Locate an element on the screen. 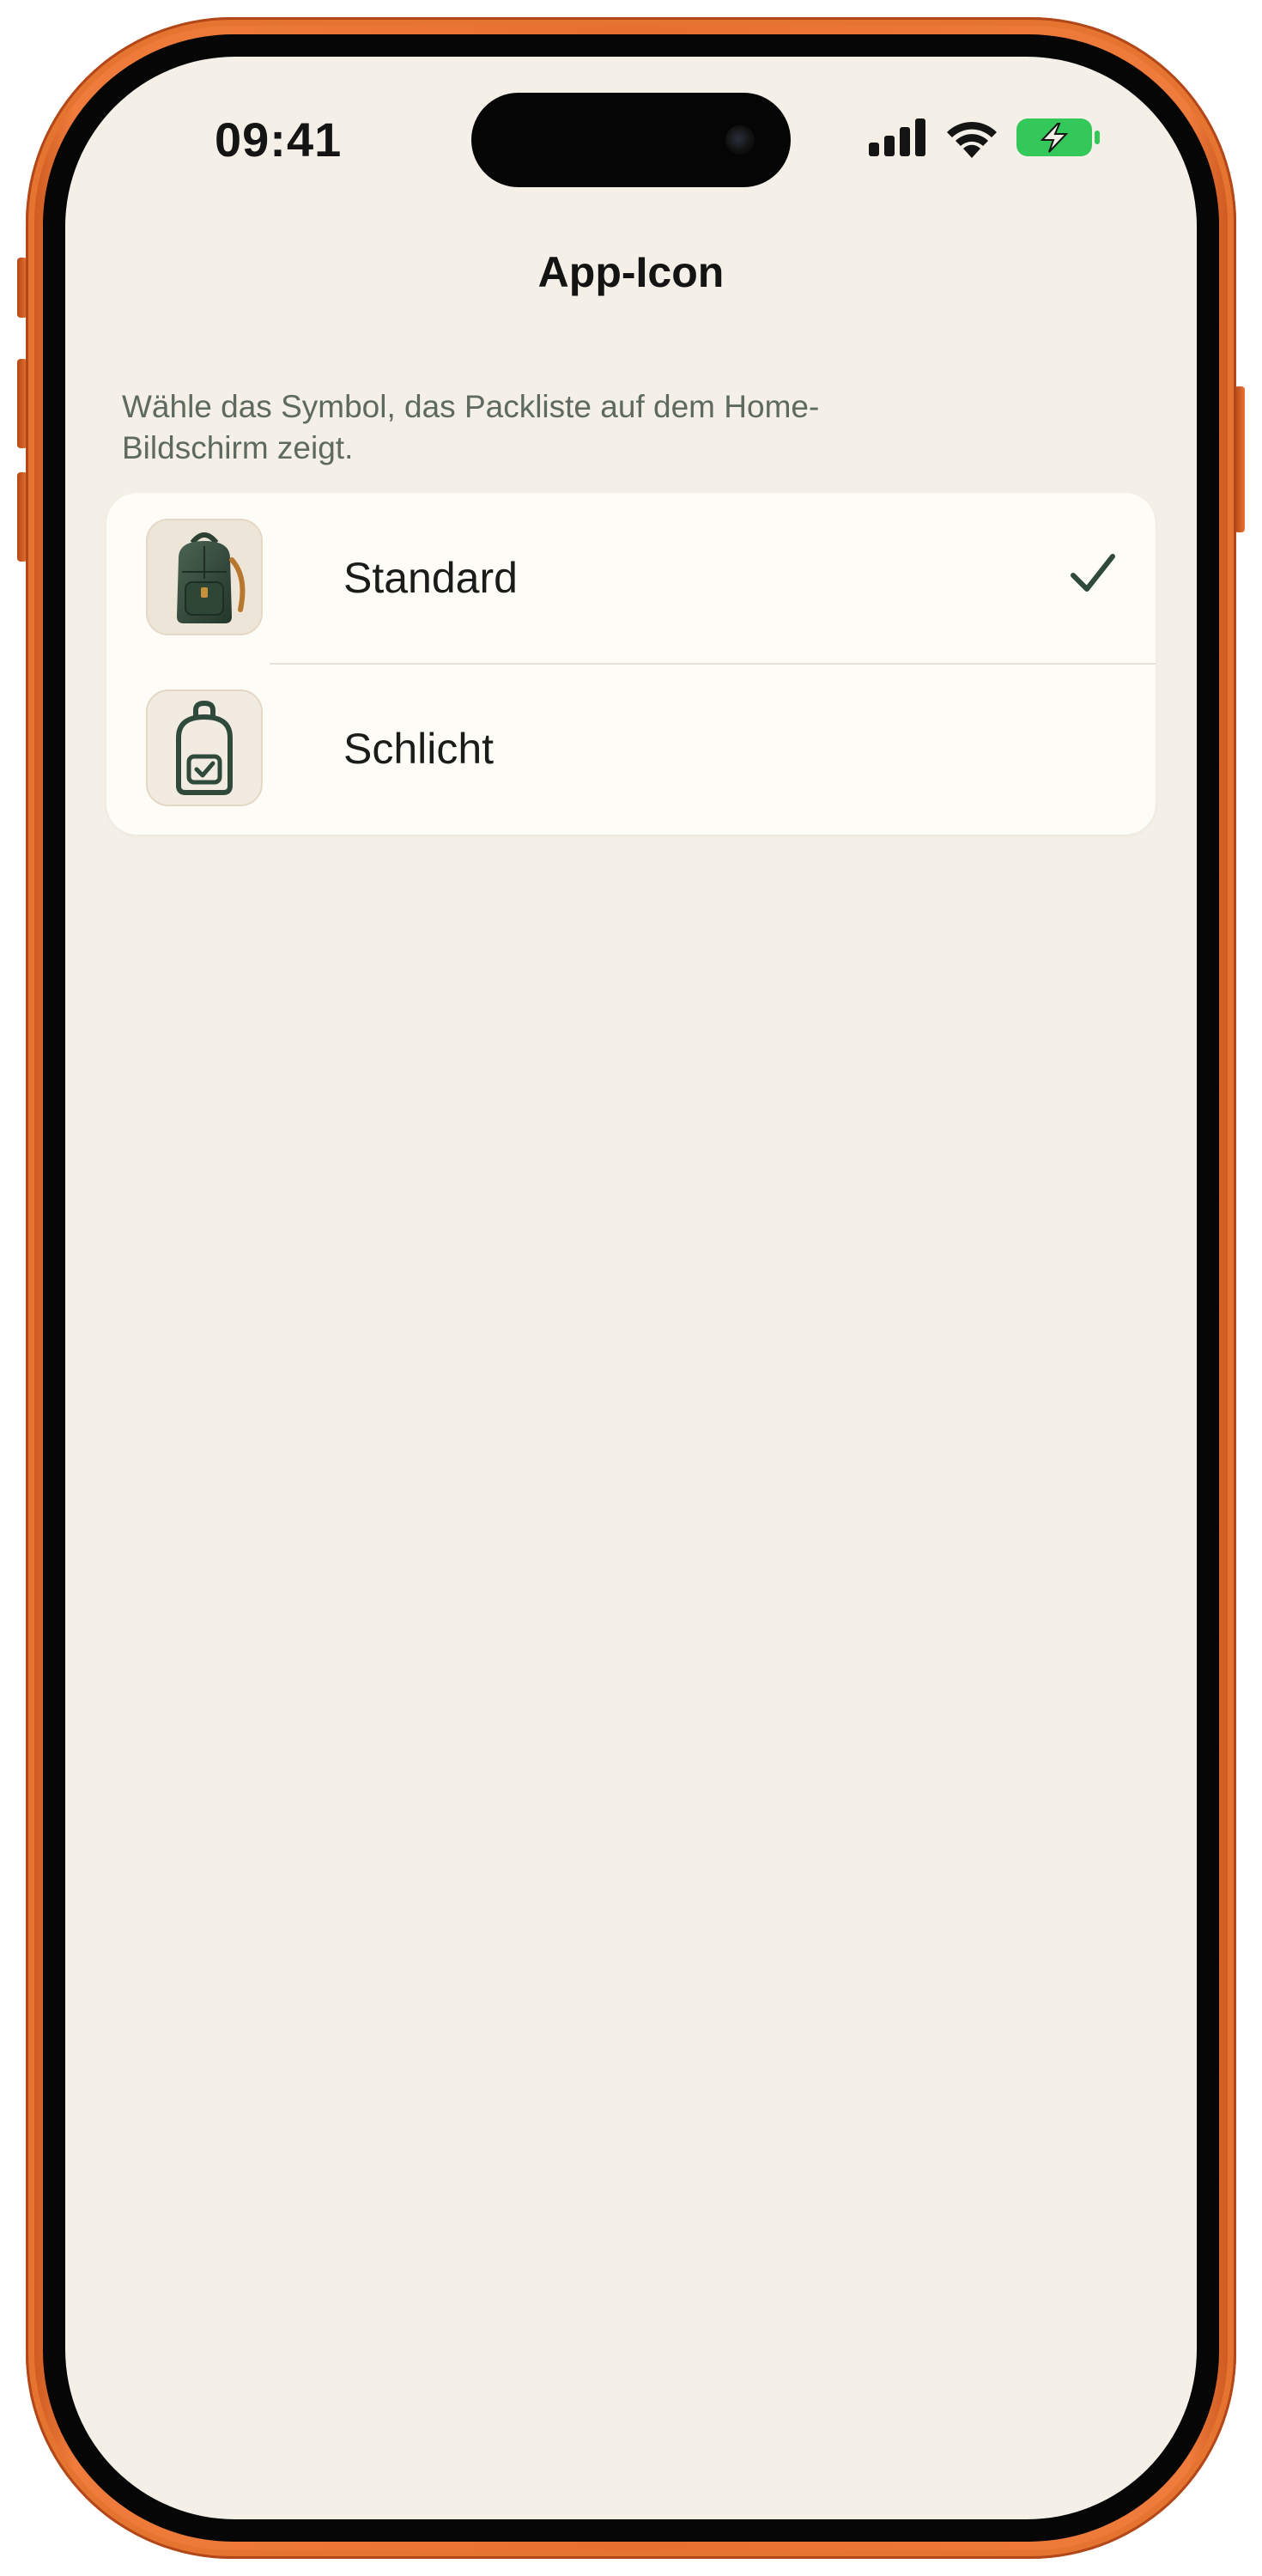 This screenshot has height=2576, width=1262. icon-options-list: Standard Schlicht is located at coordinates (631, 664).